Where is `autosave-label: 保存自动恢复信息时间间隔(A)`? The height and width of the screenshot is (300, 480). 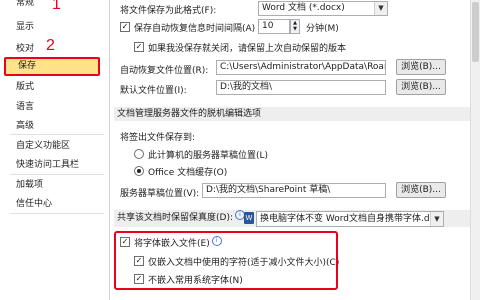
autosave-label: 保存自动恢复信息时间间隔(A) is located at coordinates (195, 29).